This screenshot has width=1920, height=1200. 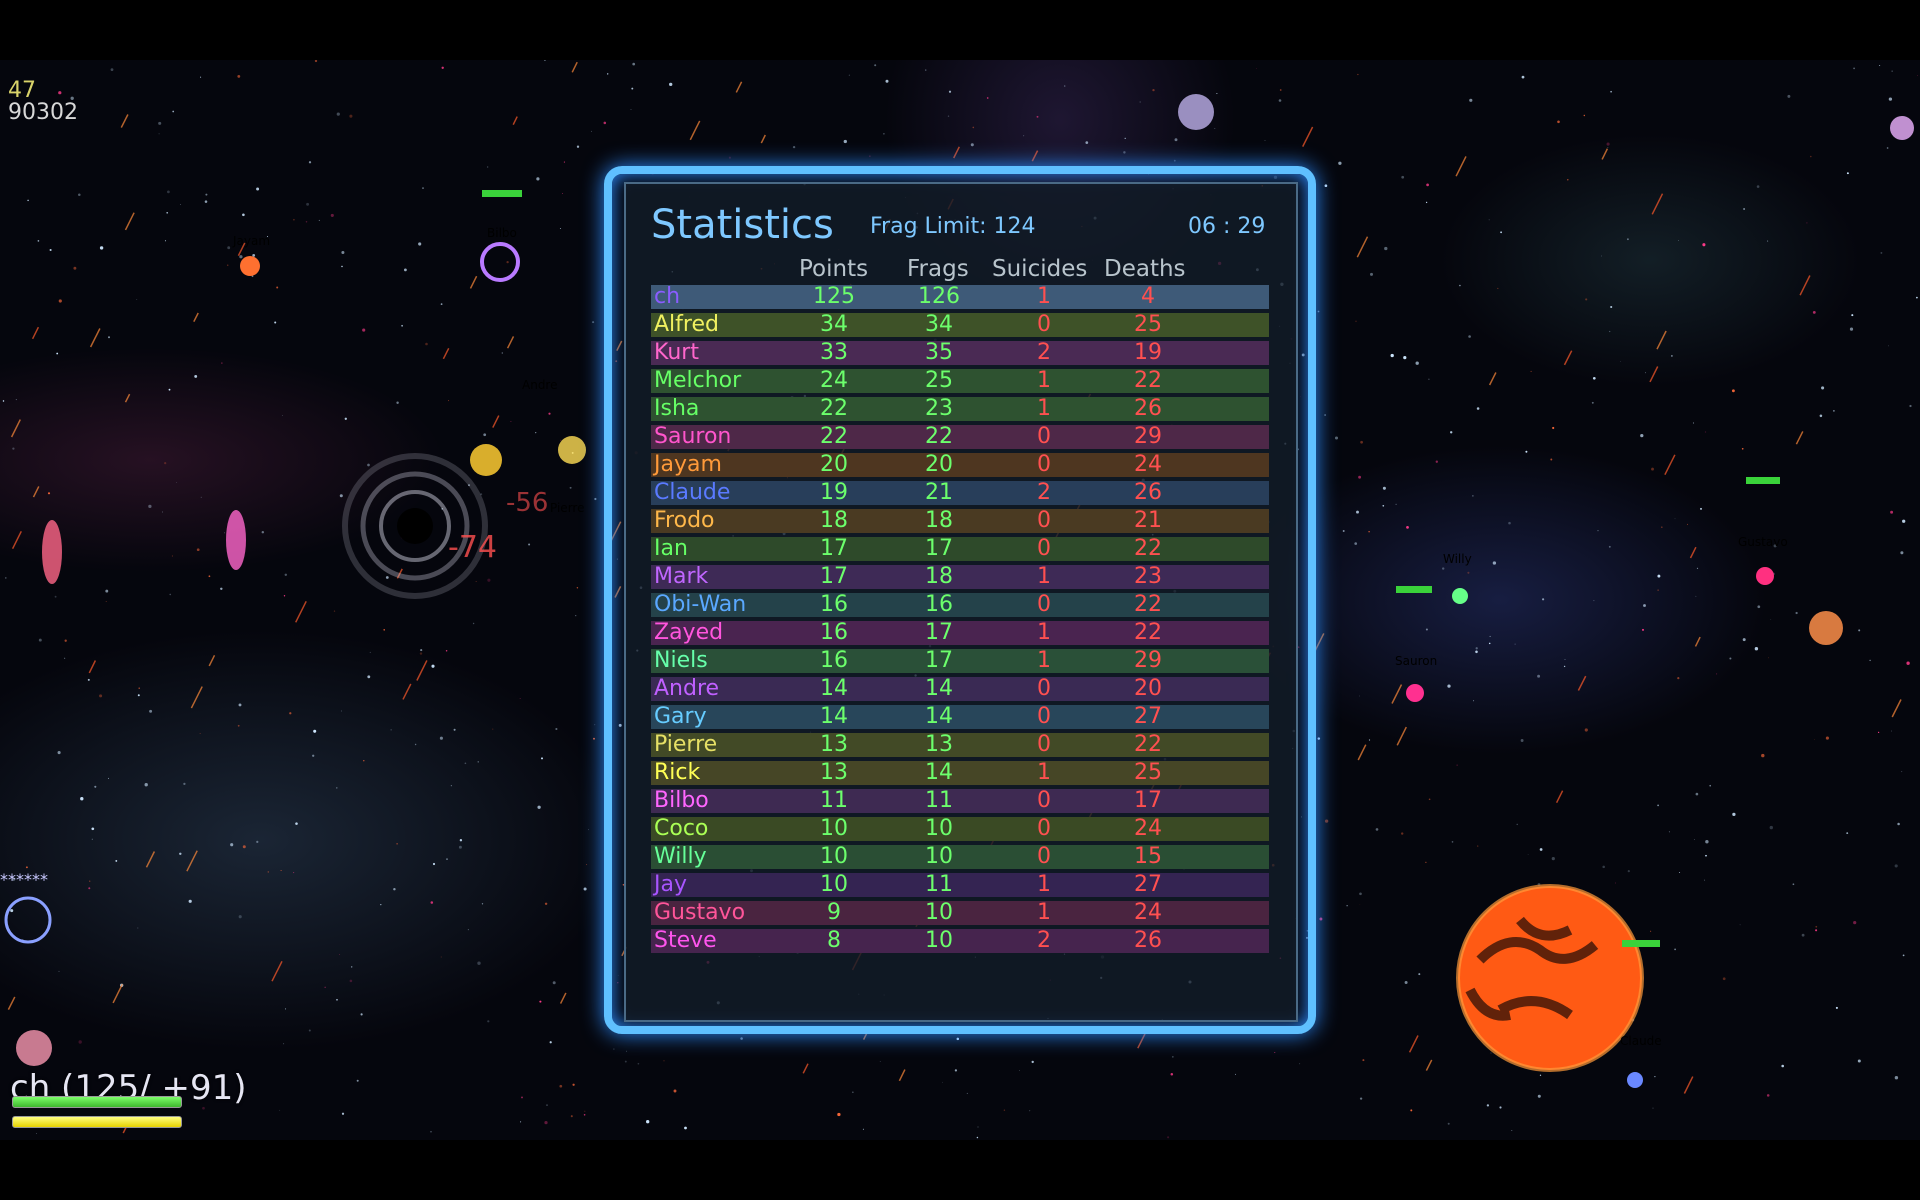 I want to click on player-frags: 23, so click(x=939, y=408).